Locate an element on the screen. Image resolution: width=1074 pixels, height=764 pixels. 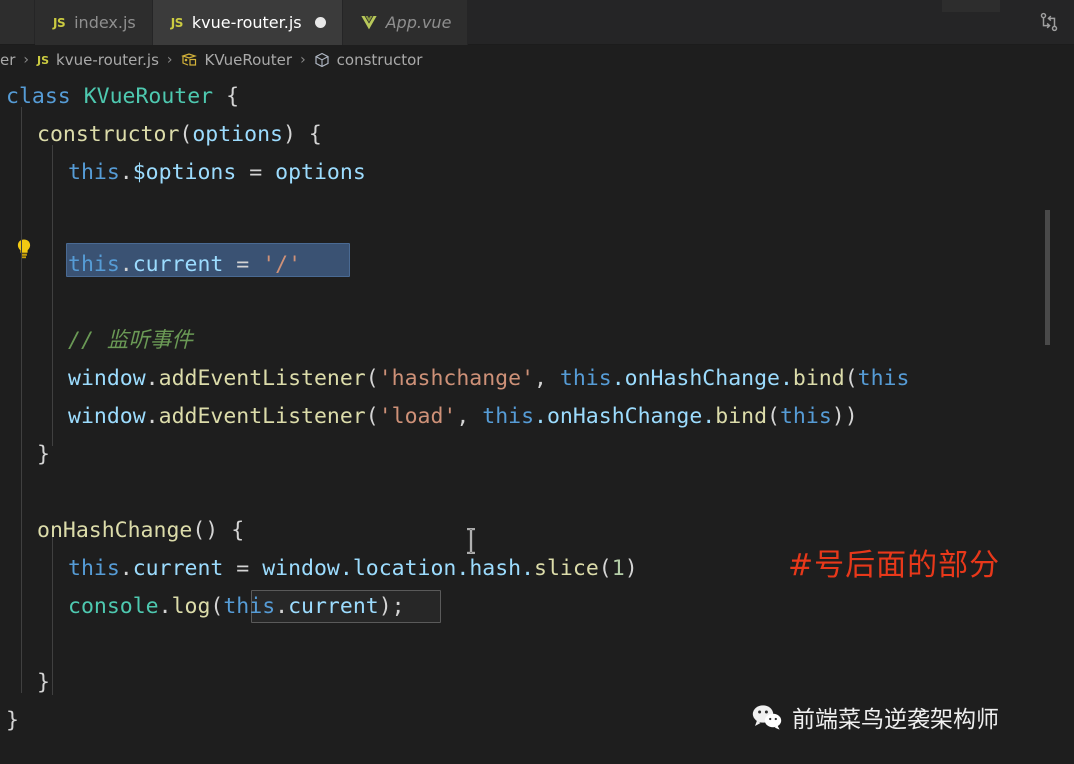
editor-scrollbar-track is located at coordinates (1059, 420).